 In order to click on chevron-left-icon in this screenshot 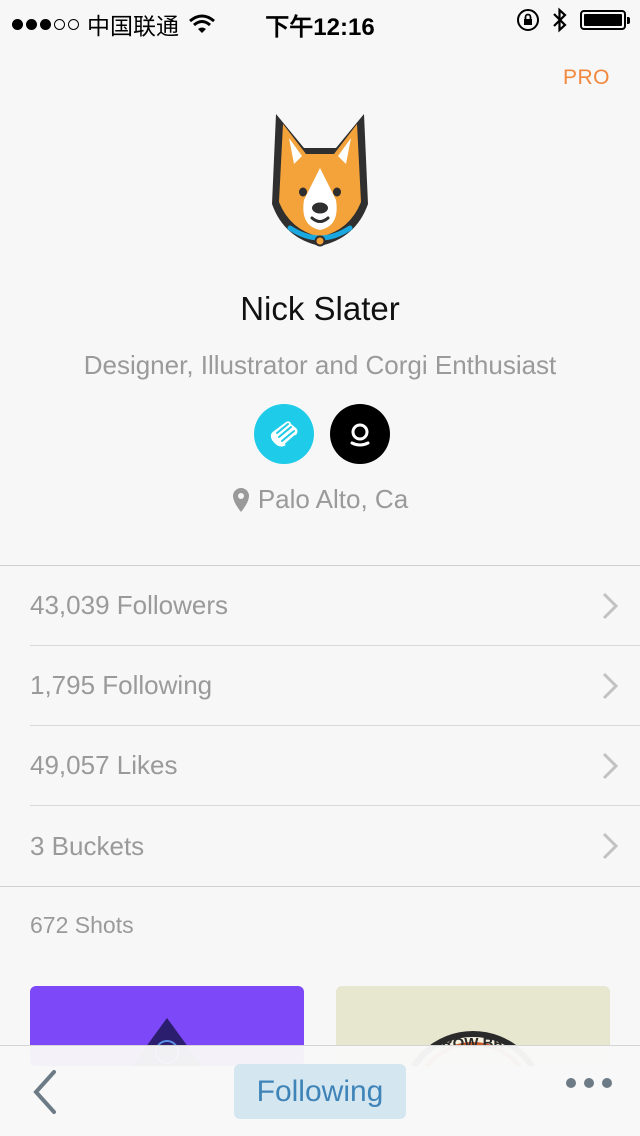, I will do `click(44, 1092)`.